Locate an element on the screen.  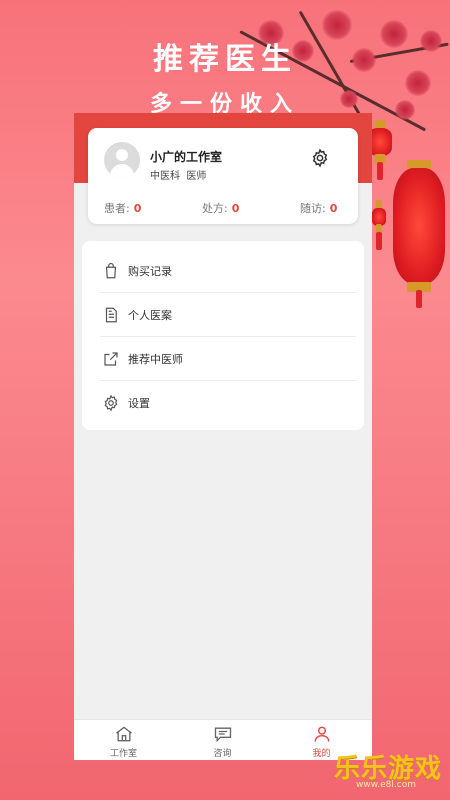
share-icon is located at coordinates (111, 359).